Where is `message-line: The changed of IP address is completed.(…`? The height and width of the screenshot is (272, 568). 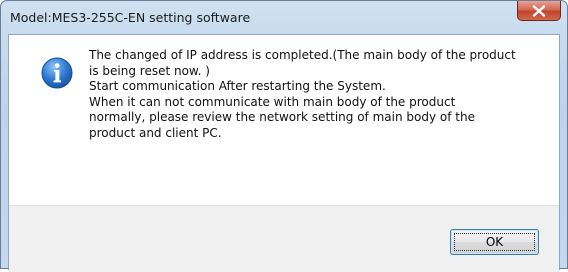
message-line: The changed of IP address is completed.(… is located at coordinates (302, 55).